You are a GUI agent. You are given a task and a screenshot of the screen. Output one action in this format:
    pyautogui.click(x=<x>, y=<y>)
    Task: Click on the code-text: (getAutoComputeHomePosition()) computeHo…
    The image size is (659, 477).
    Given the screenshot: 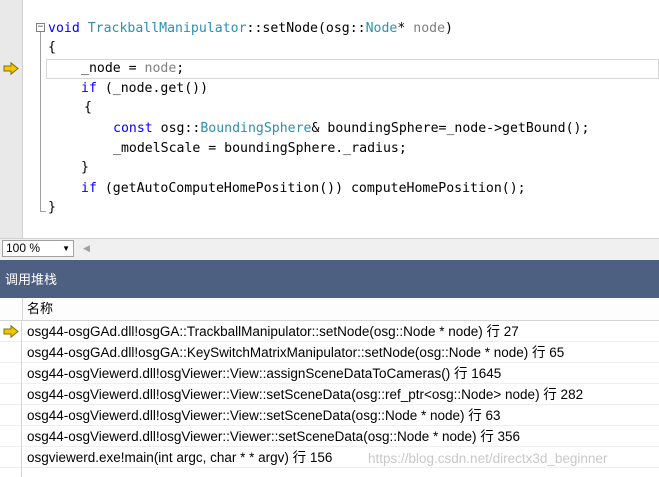 What is the action you would take?
    pyautogui.click(x=311, y=188)
    